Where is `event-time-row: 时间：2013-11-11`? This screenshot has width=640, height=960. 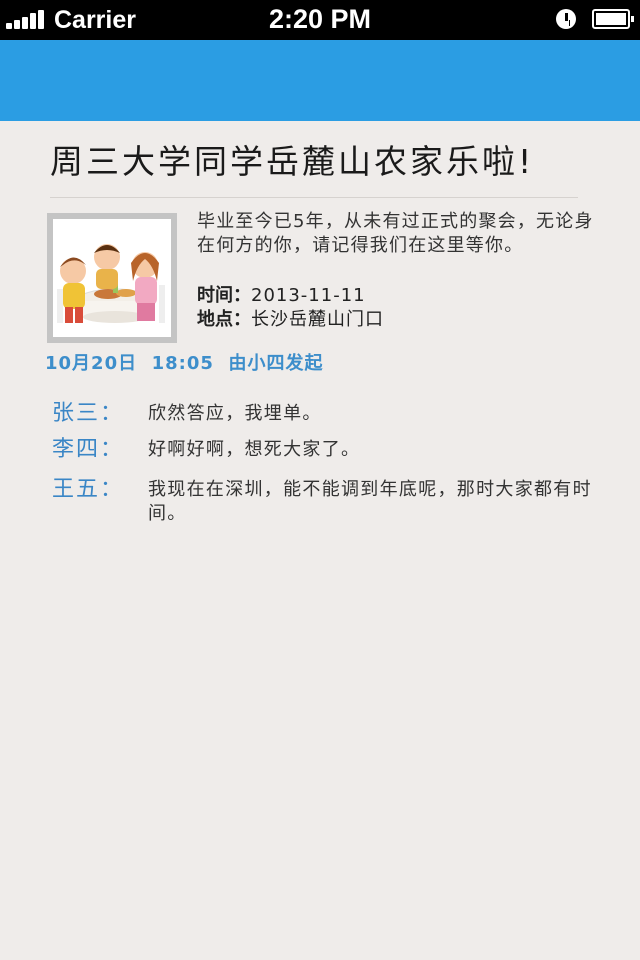 event-time-row: 时间：2013-11-11 is located at coordinates (281, 296).